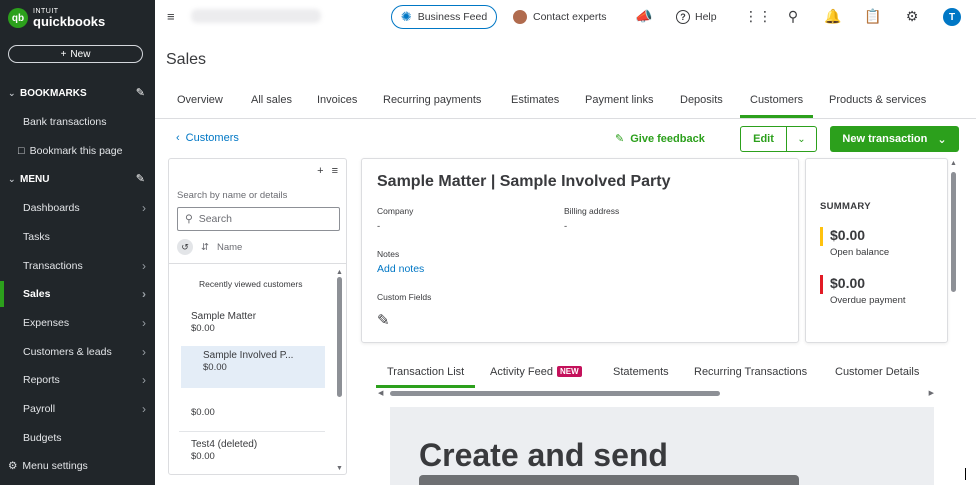 Image resolution: width=976 pixels, height=485 pixels. I want to click on collapse-menu-icon: ≡, so click(171, 16).